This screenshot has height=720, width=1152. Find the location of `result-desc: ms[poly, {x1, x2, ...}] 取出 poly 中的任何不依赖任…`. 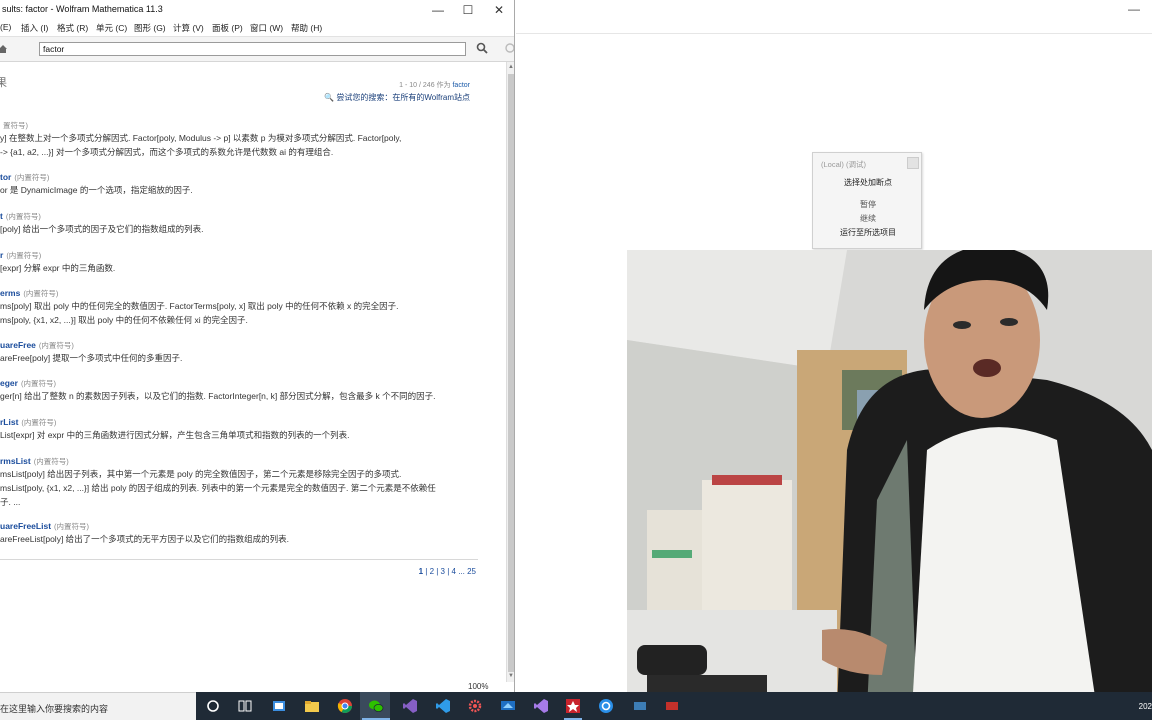

result-desc: ms[poly, {x1, x2, ...}] 取出 poly 中的任何不依赖任… is located at coordinates (124, 320).